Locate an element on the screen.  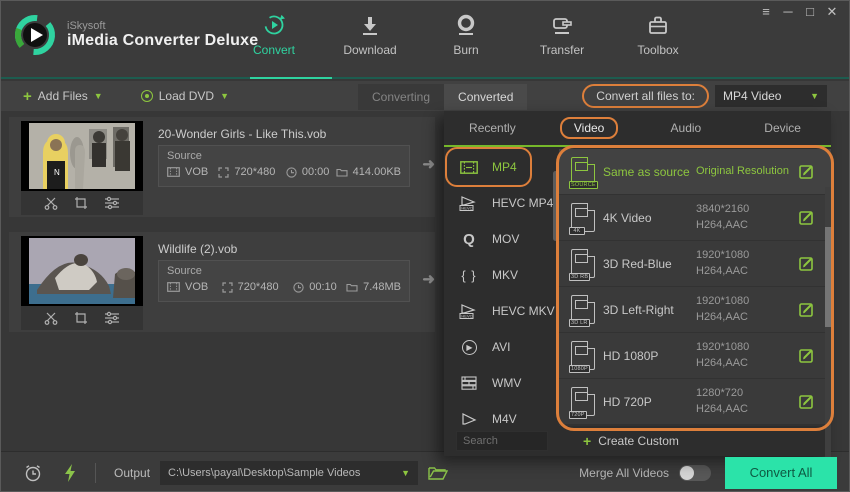
nav-tab-toolbox: Toolbox is located at coordinates (658, 35).